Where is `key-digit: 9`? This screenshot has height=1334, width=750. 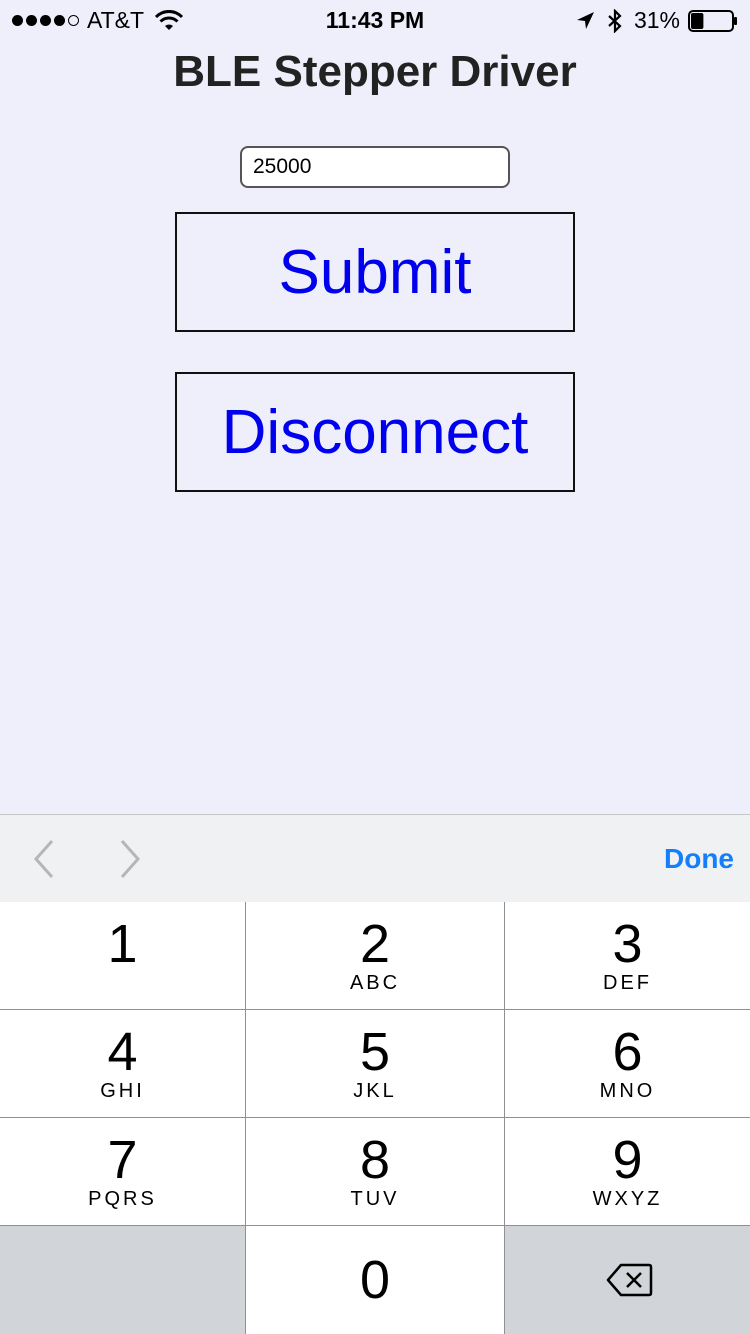 key-digit: 9 is located at coordinates (627, 1160).